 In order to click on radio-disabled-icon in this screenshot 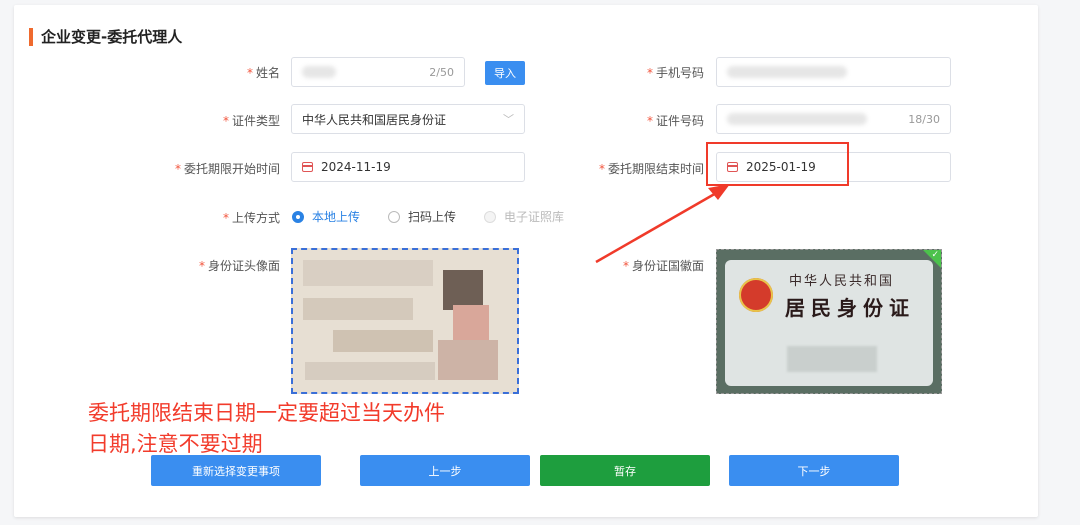, I will do `click(490, 216)`.